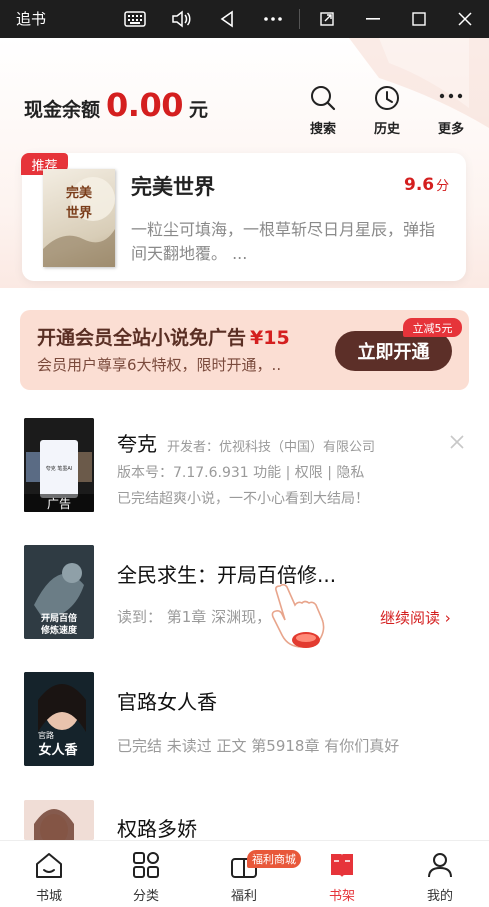 The image size is (489, 907). Describe the element at coordinates (393, 351) in the screenshot. I see `open-vip-button: 立即开通` at that location.